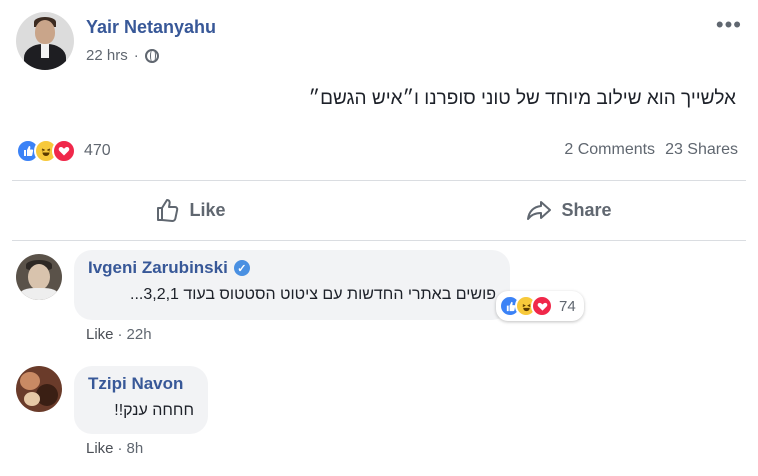  I want to click on post-stats: 2 Comments 23 Shares, so click(651, 150).